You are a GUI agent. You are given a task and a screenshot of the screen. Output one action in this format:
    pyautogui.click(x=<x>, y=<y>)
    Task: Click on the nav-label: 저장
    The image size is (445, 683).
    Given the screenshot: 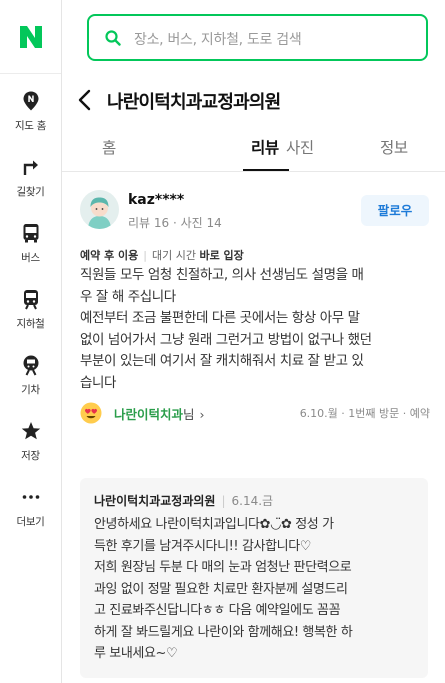 What is the action you would take?
    pyautogui.click(x=30, y=456)
    